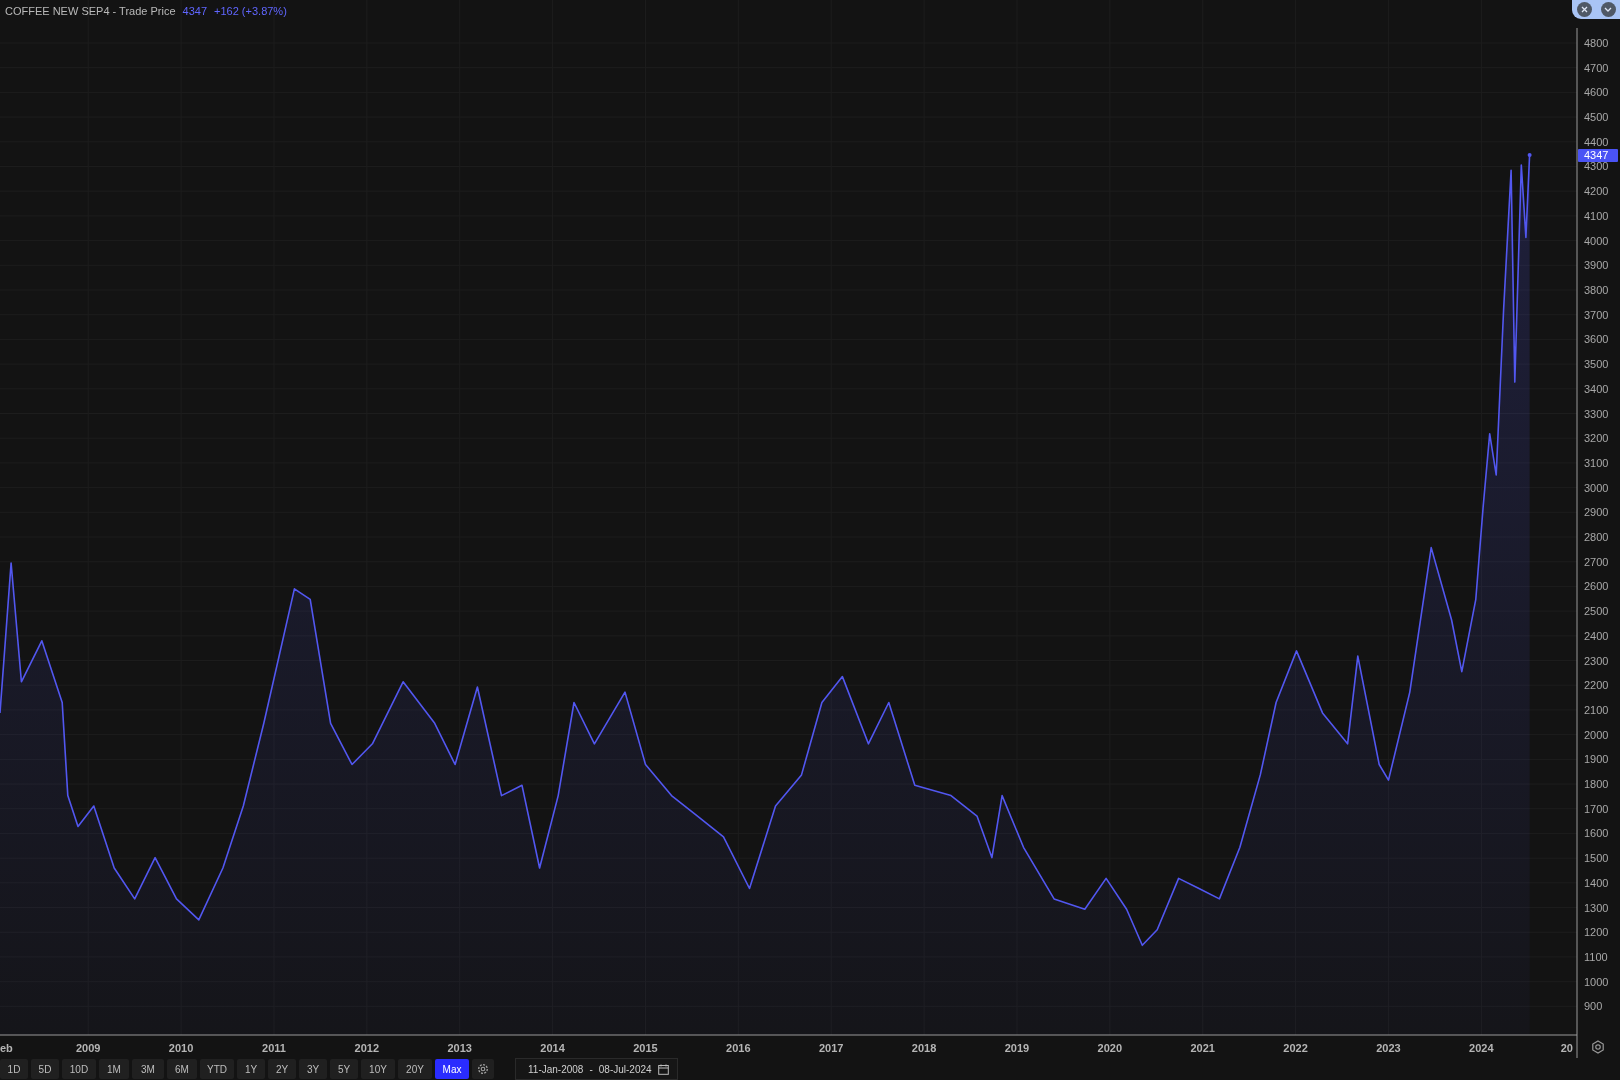 This screenshot has width=1620, height=1080. I want to click on x-axis-label: 2010, so click(181, 1048).